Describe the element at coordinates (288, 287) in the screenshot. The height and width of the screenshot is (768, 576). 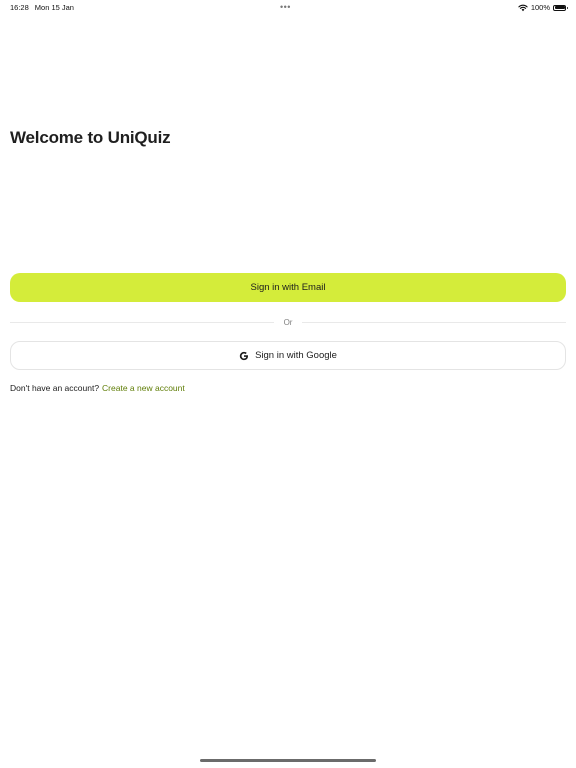
I see `sign-in-email-button: Sign in with Email` at that location.